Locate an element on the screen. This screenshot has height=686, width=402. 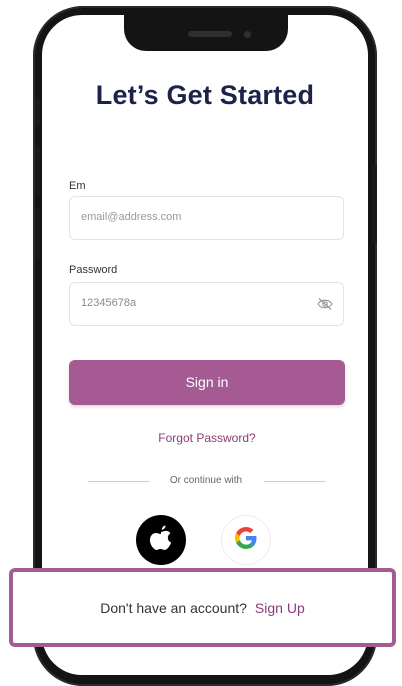
apple-signin-button is located at coordinates (161, 540).